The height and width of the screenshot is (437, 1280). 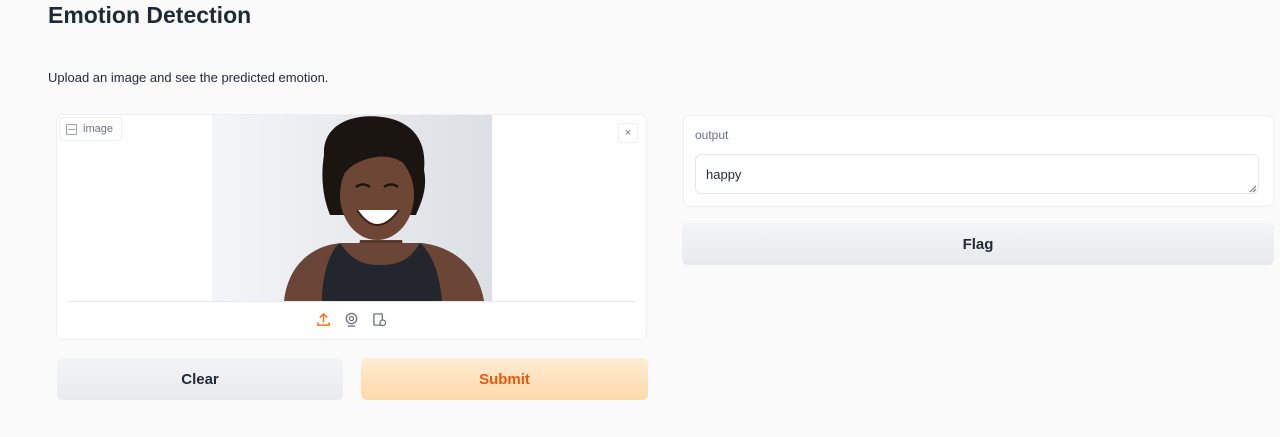 I want to click on image-input-label-text: image, so click(x=98, y=129).